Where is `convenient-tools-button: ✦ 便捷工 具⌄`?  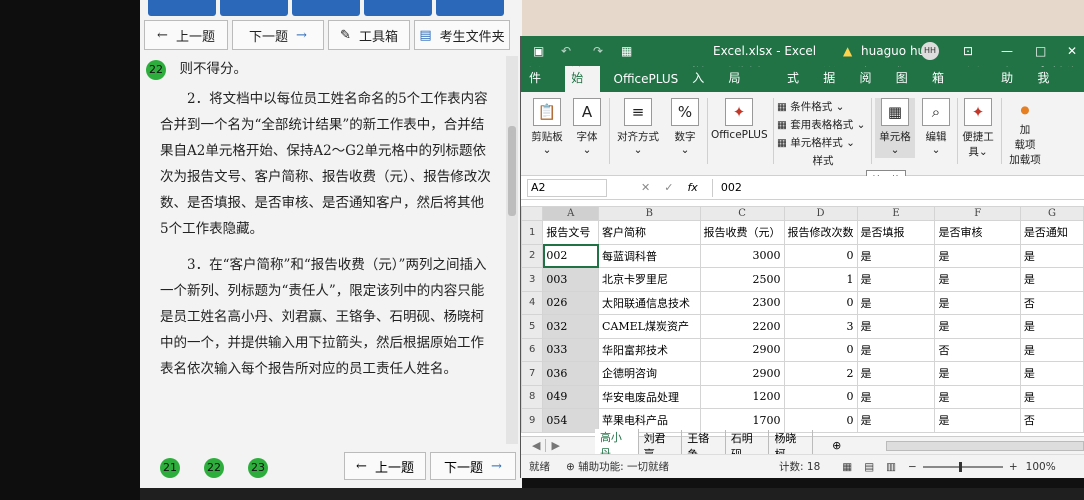 convenient-tools-button: ✦ 便捷工 具⌄ is located at coordinates (978, 128).